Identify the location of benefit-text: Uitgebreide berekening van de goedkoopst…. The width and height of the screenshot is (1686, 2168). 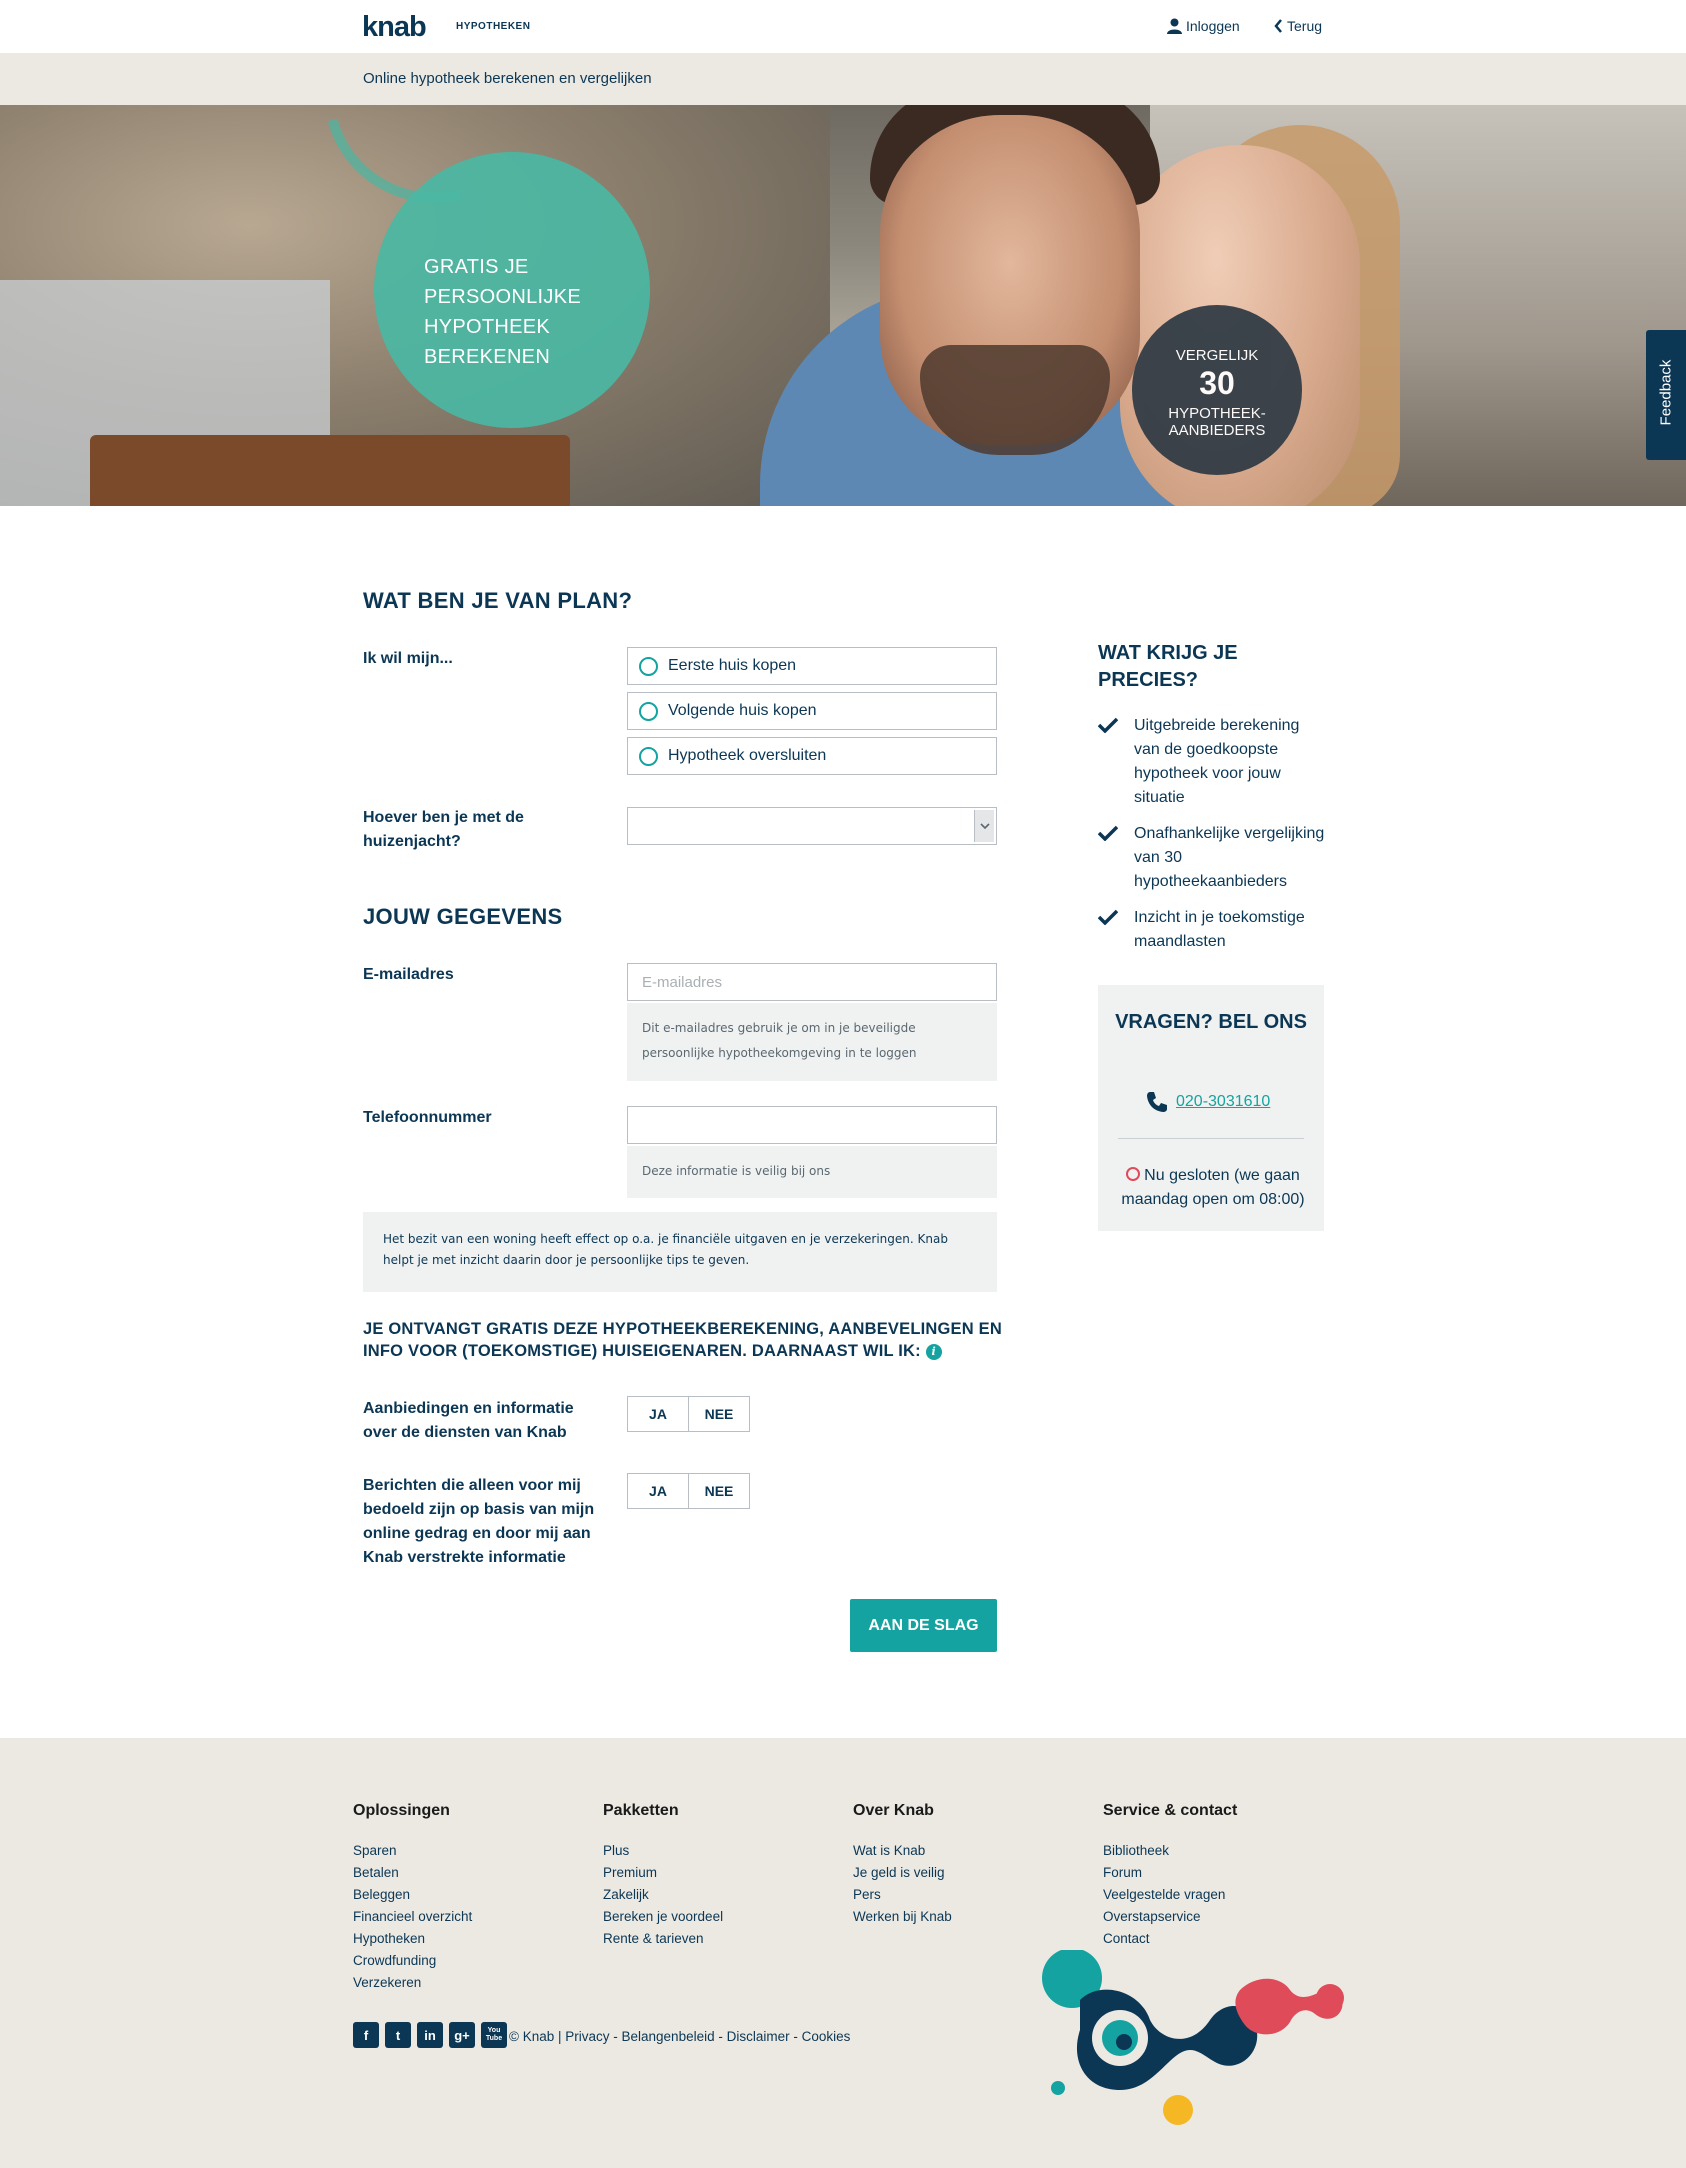
(1217, 761).